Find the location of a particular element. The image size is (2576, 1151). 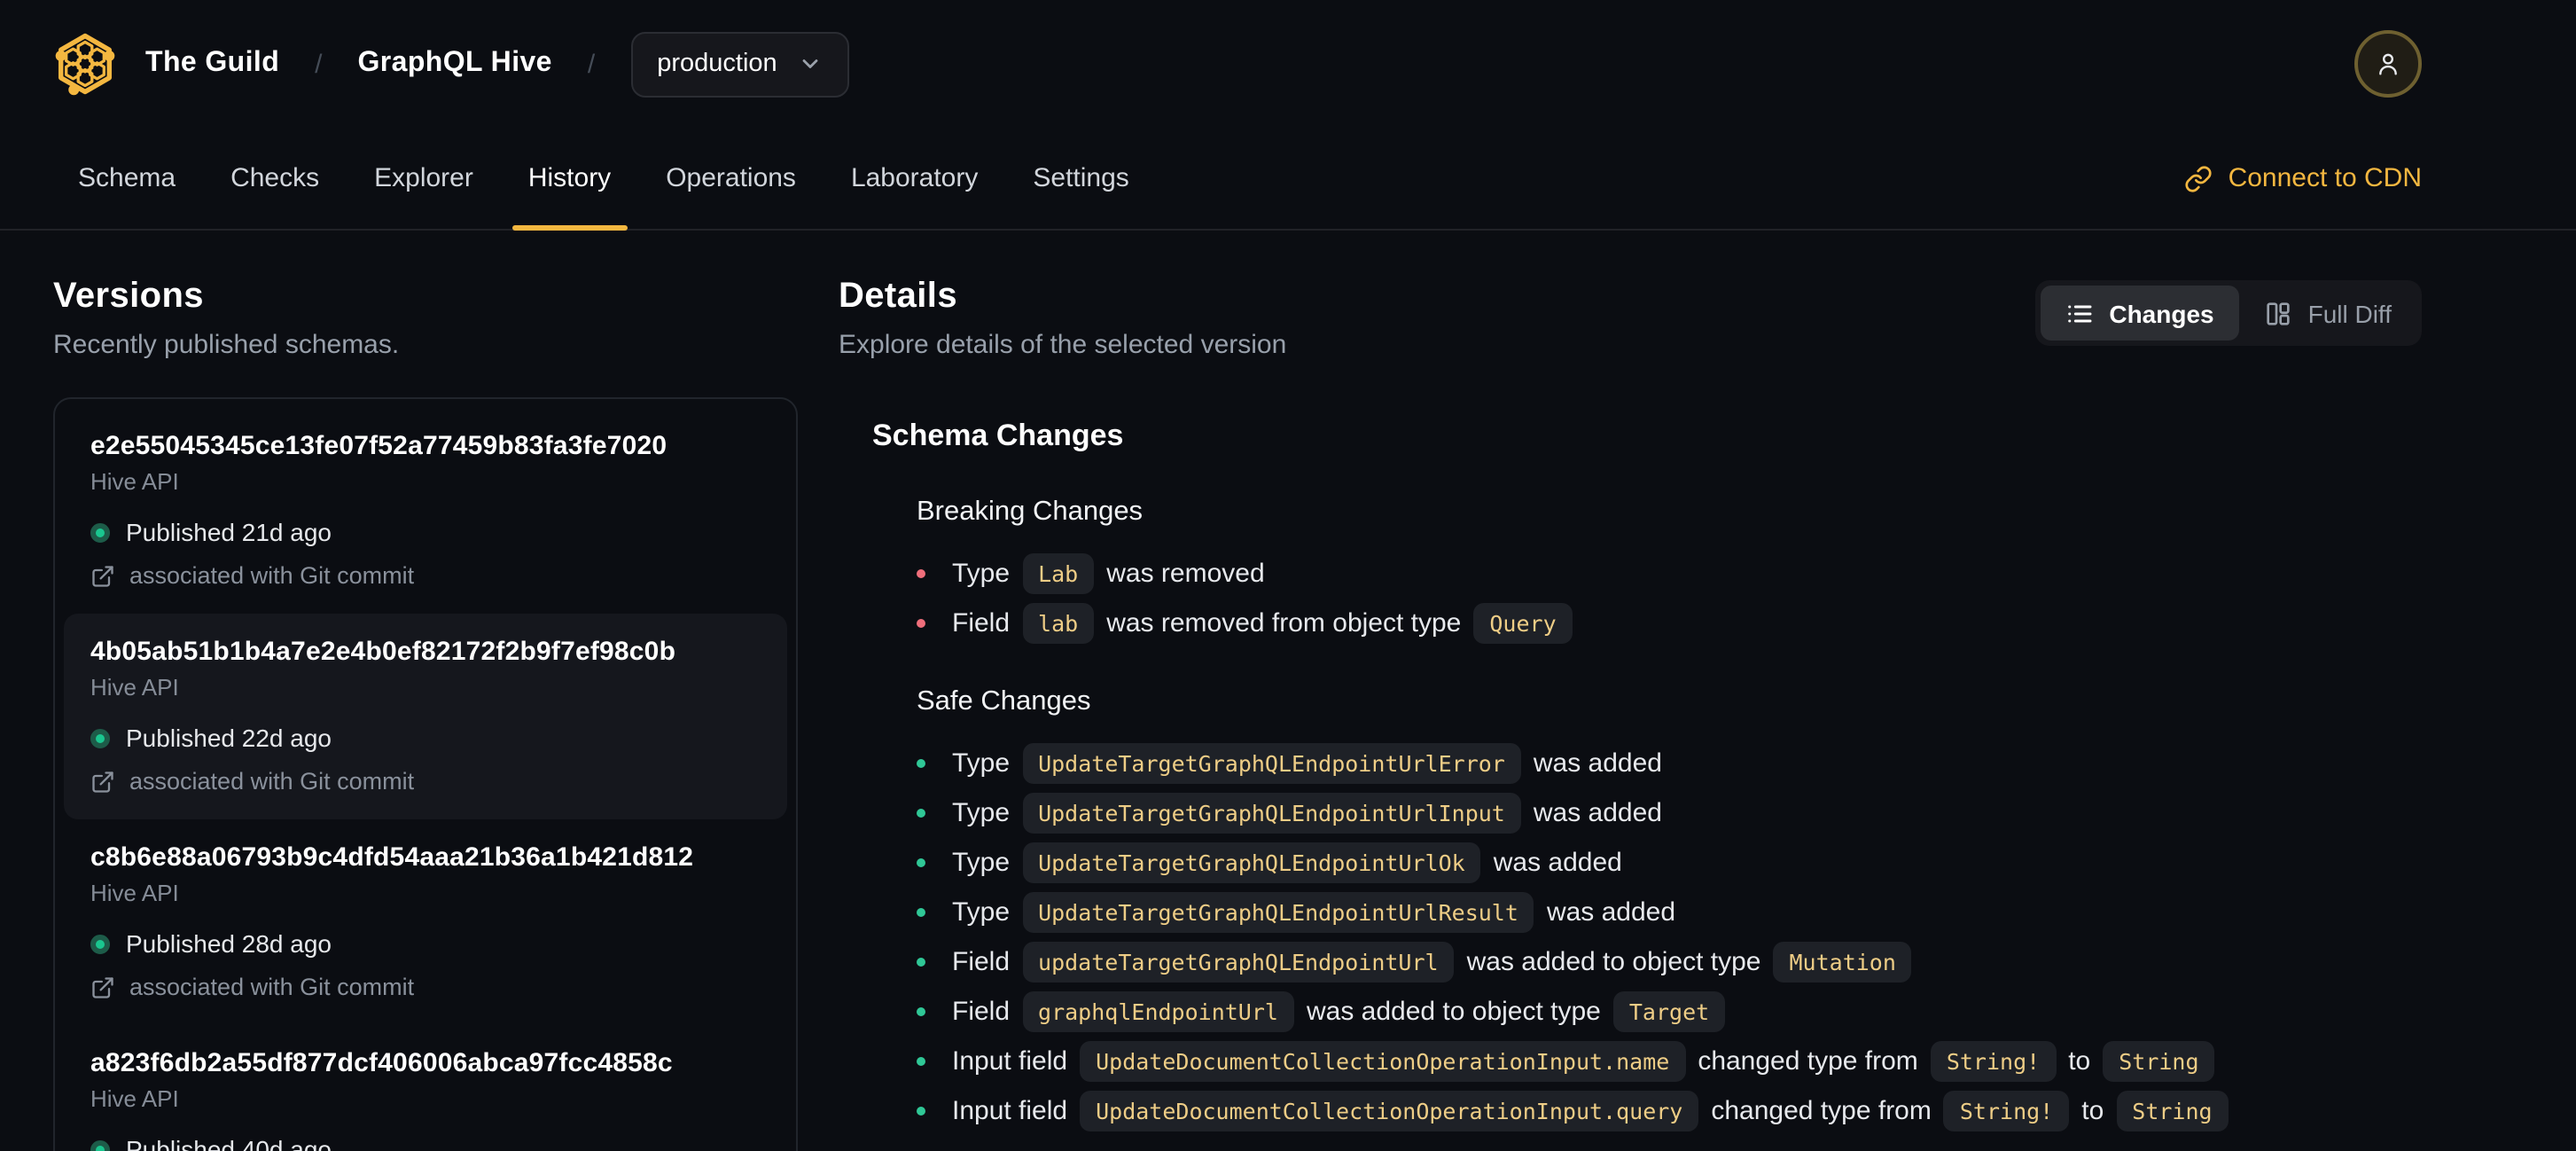

versions-subtitle: Recently published schemas. is located at coordinates (226, 345).